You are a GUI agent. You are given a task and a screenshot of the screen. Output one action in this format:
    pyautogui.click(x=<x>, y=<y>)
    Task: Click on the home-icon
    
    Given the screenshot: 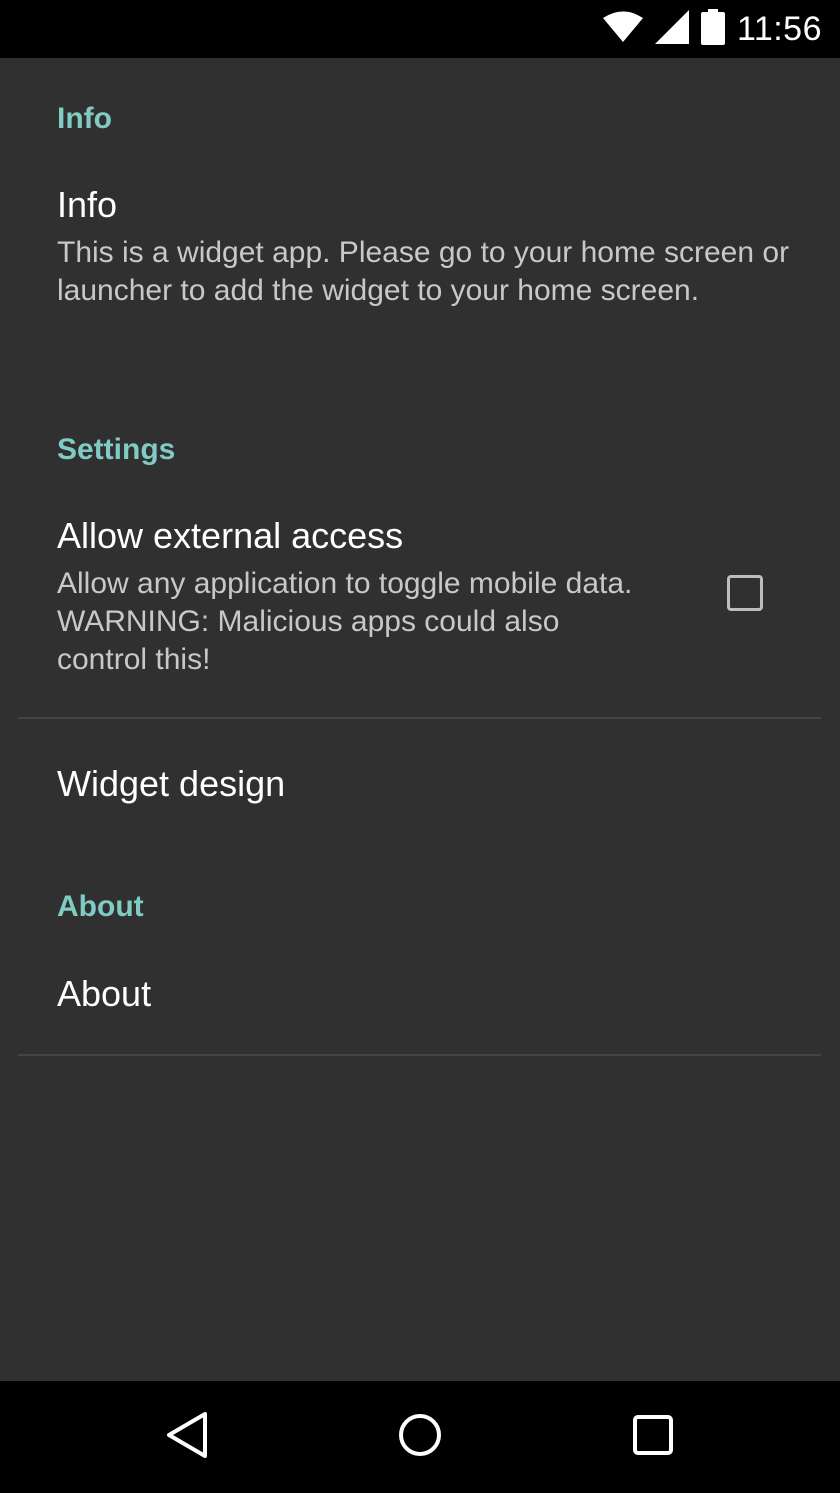 What is the action you would take?
    pyautogui.click(x=420, y=1437)
    